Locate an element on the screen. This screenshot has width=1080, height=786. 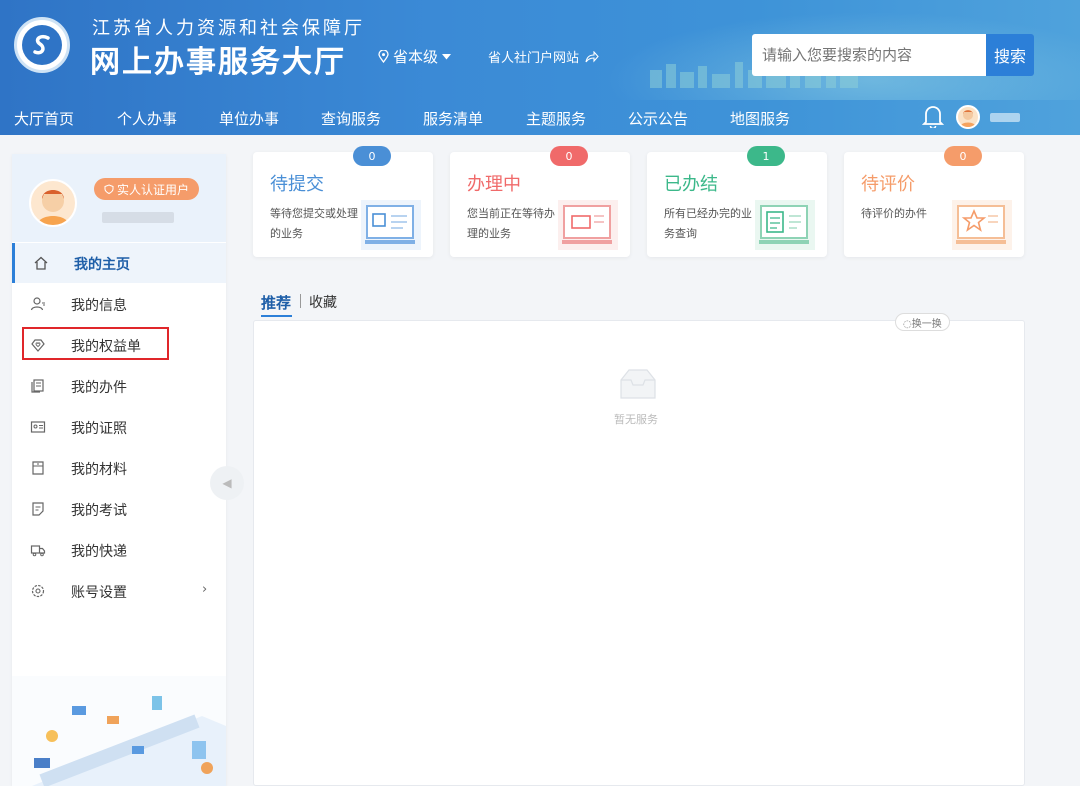
site-logo is located at coordinates (42, 45).